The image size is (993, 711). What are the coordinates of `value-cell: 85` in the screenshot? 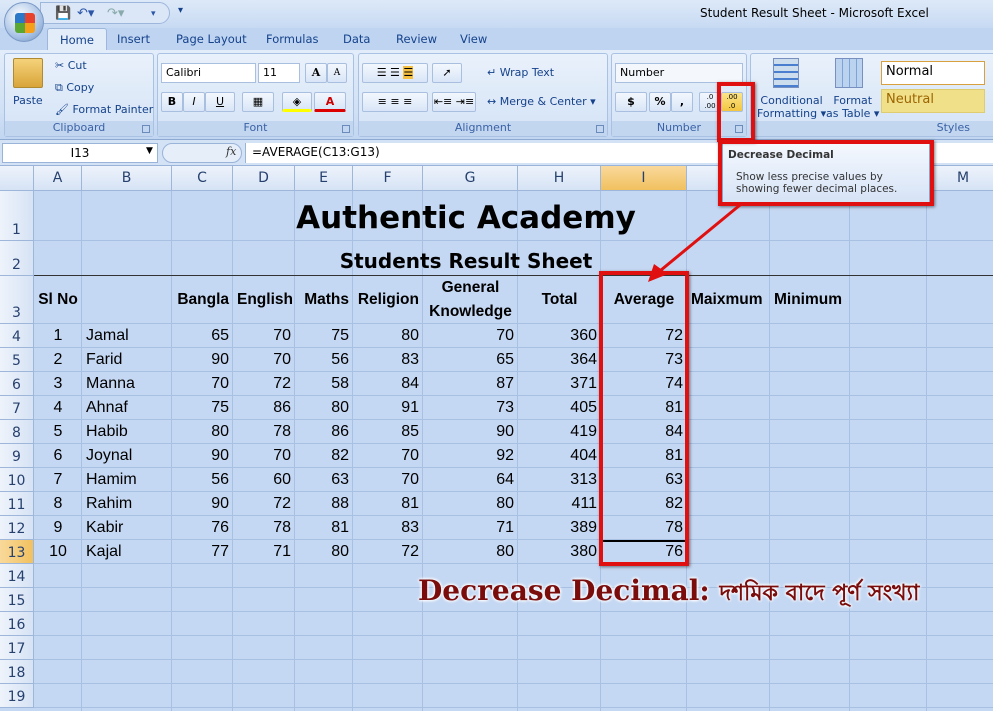 It's located at (388, 432).